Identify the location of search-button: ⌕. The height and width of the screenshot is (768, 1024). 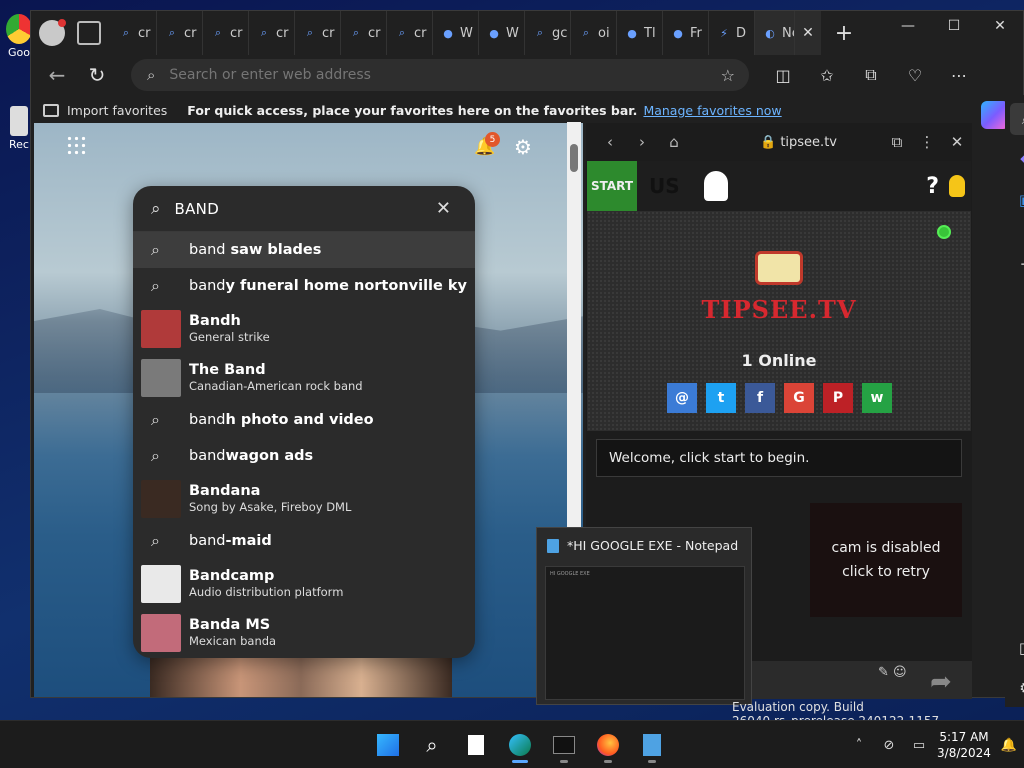
(432, 745).